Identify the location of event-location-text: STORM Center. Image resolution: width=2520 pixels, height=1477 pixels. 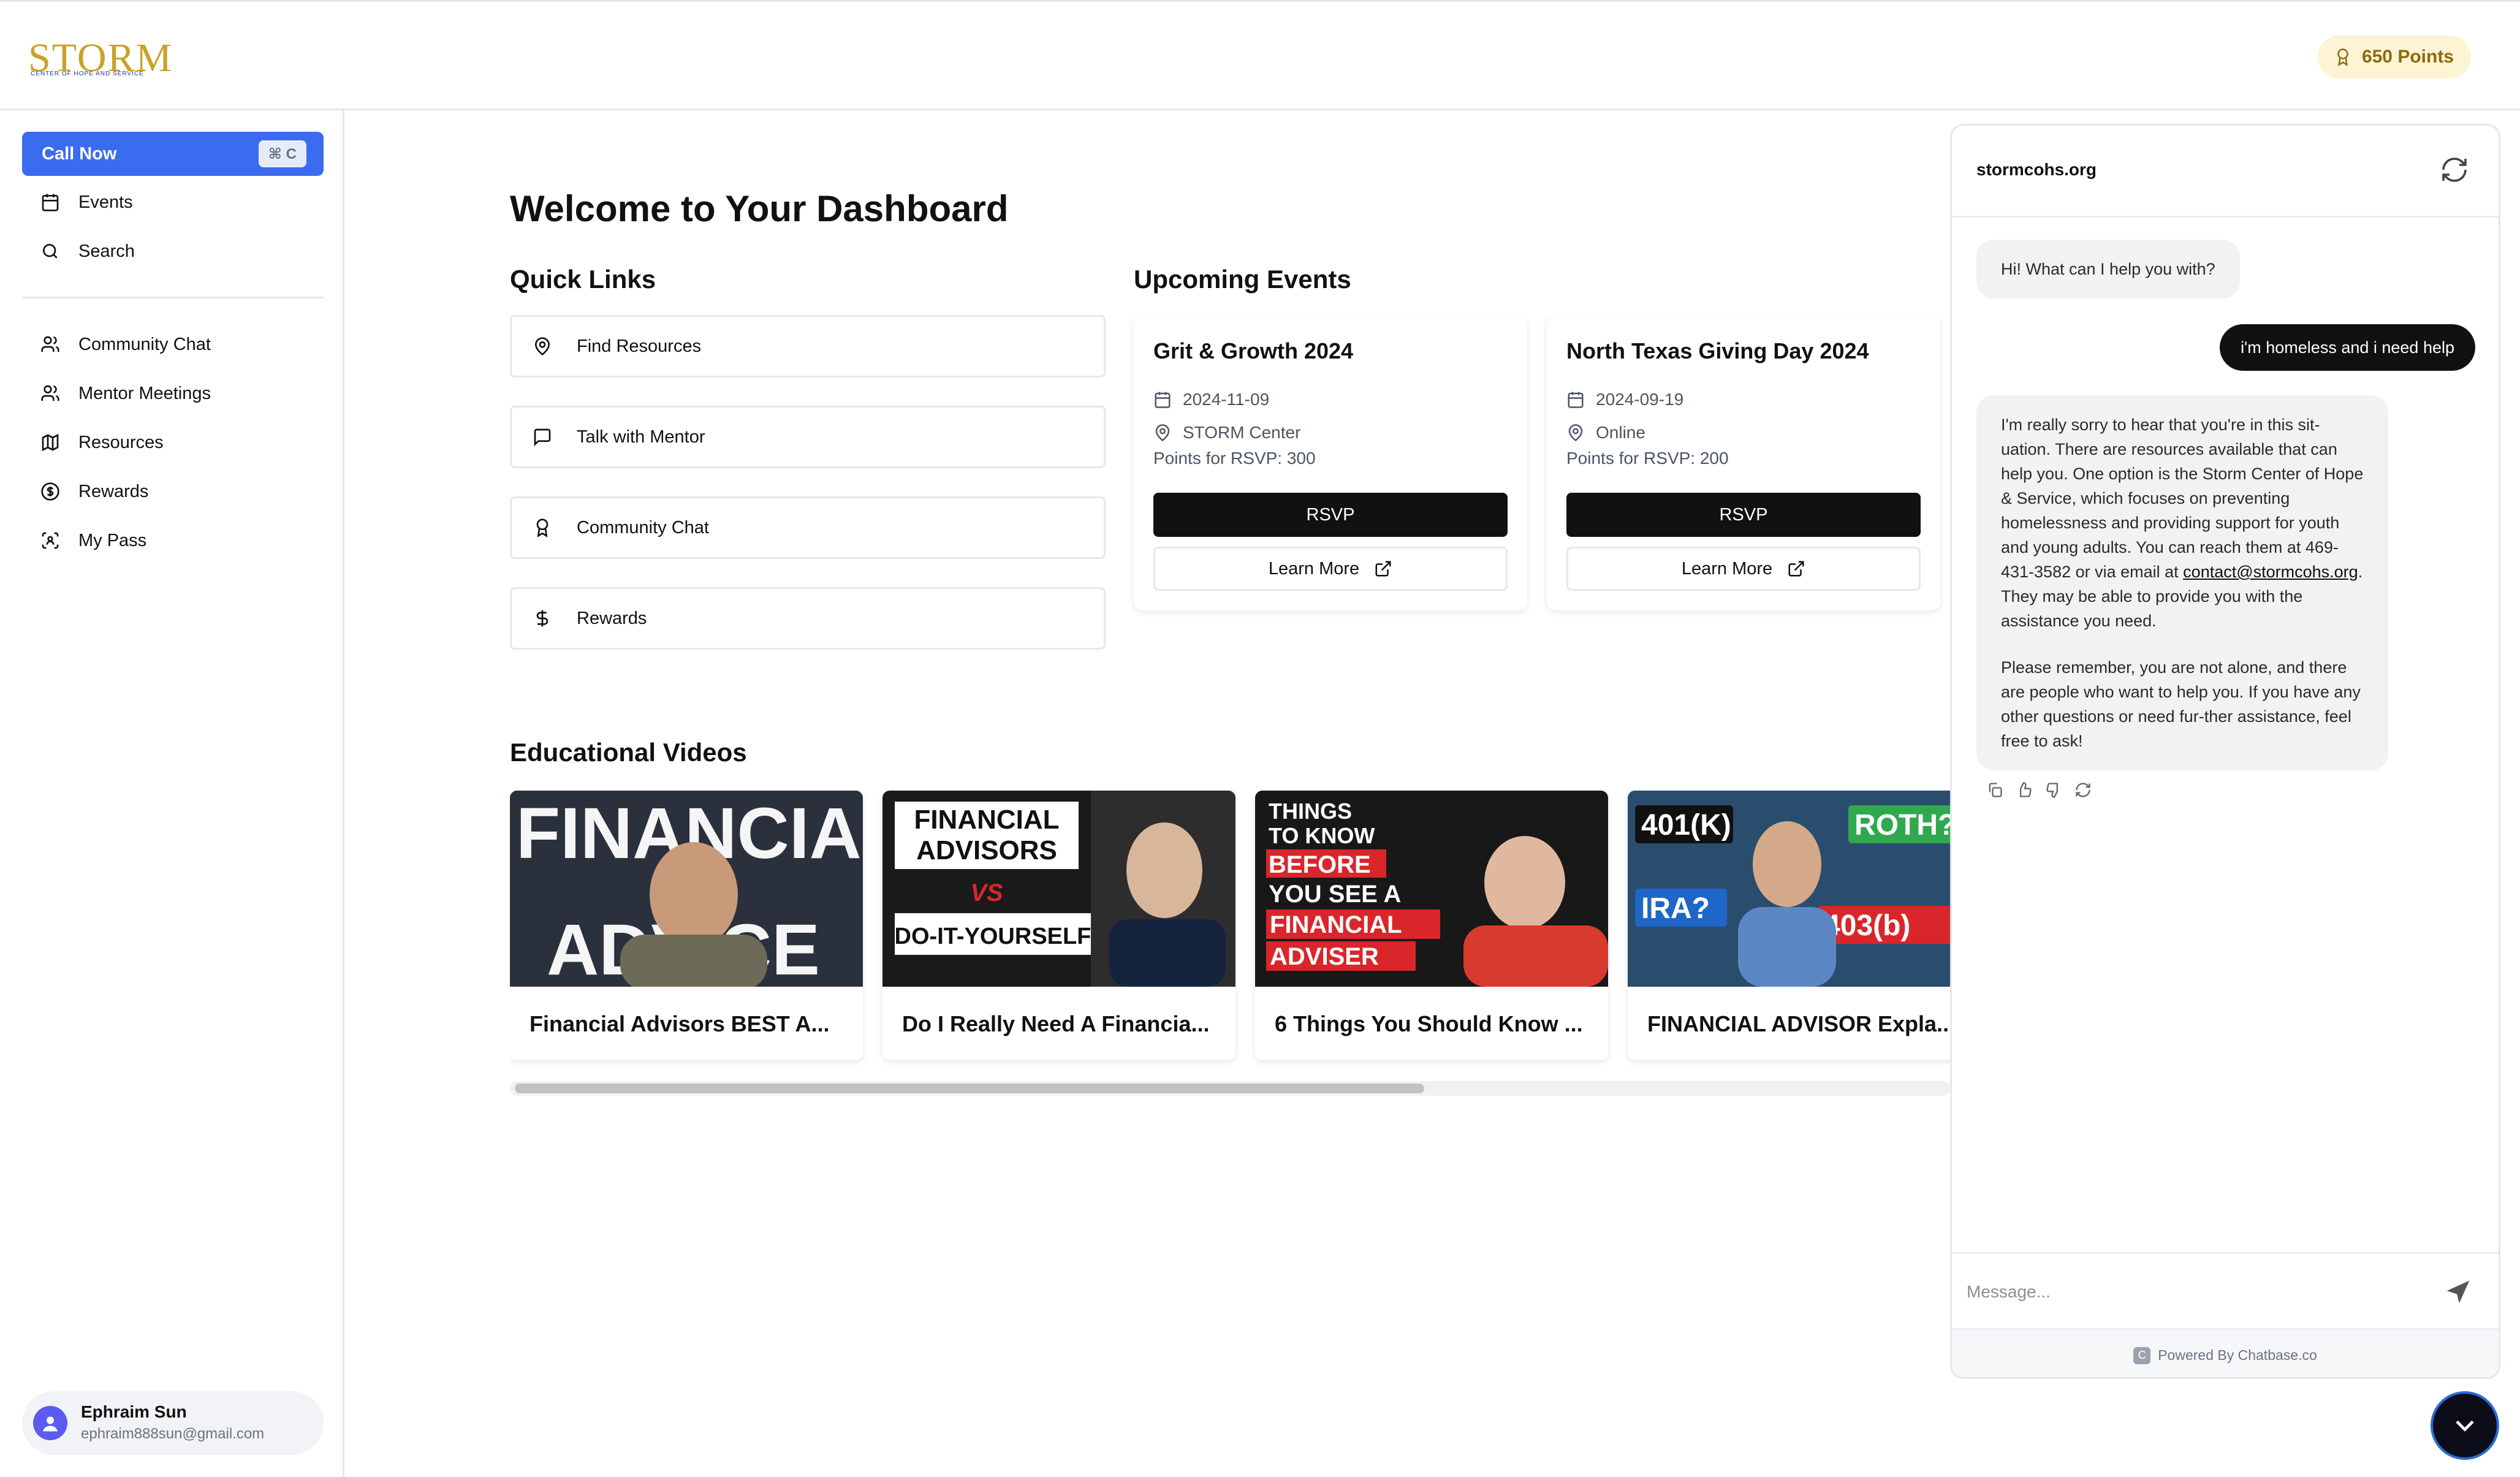
(1242, 433).